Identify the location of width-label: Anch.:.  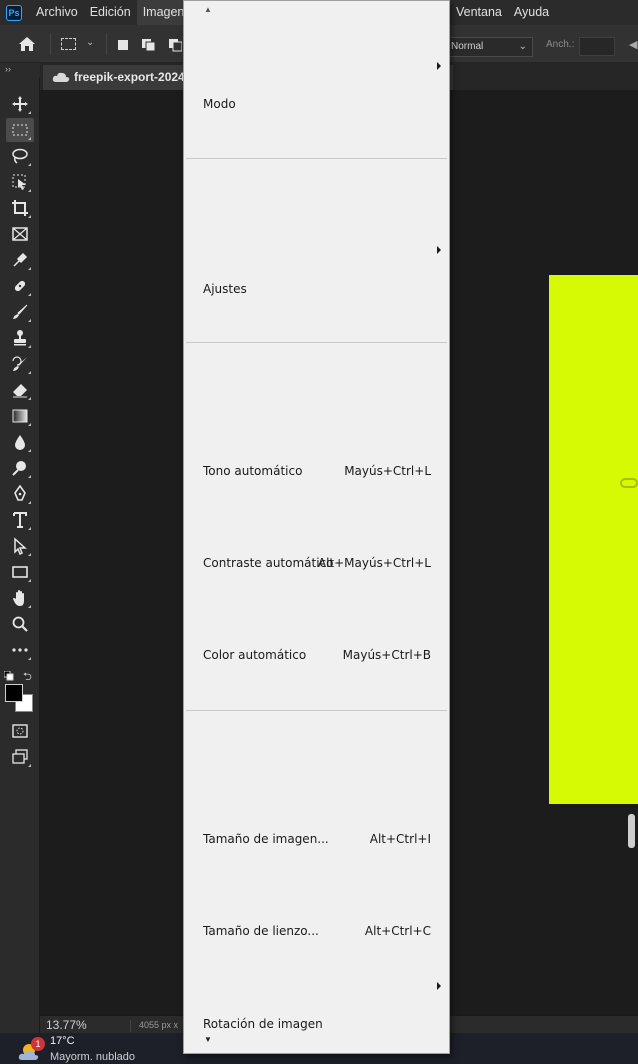
(560, 44).